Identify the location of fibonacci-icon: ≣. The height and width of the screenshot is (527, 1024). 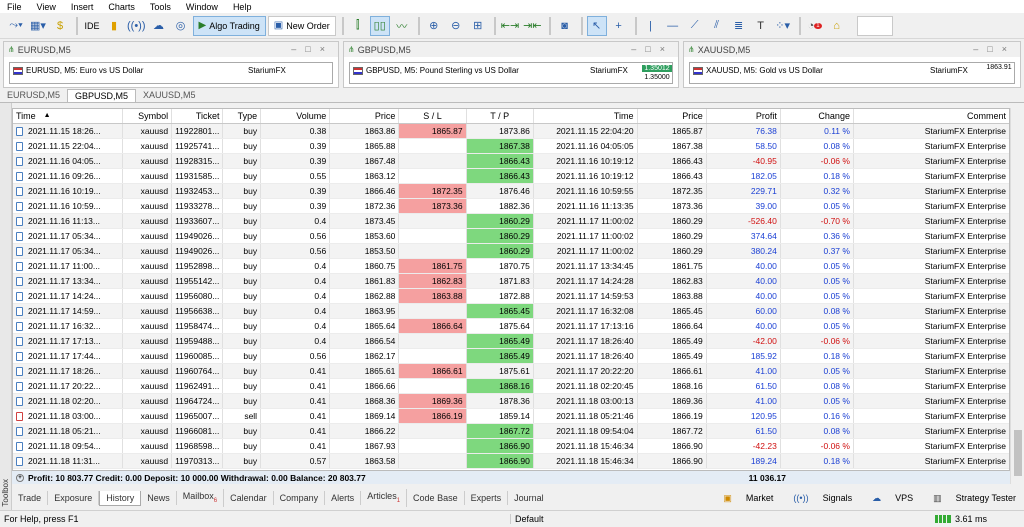
(739, 26).